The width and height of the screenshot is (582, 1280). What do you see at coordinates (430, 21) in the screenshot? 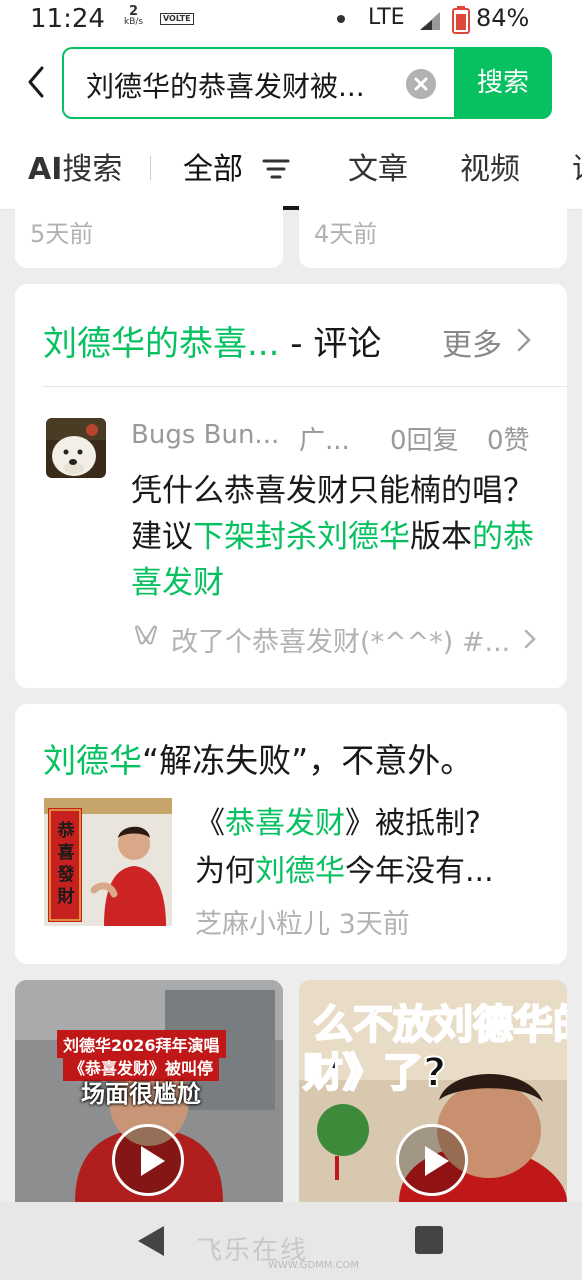
I see `signal-icon` at bounding box center [430, 21].